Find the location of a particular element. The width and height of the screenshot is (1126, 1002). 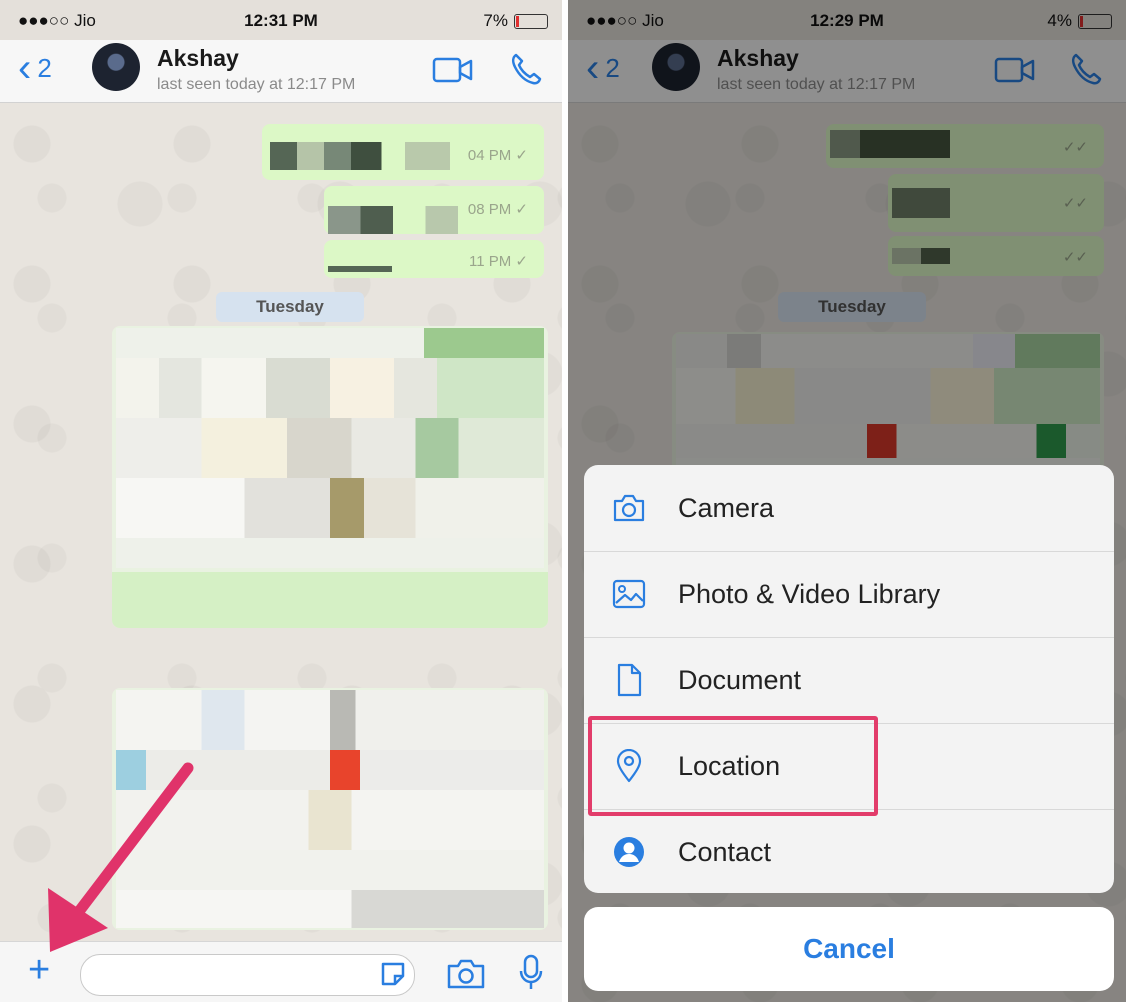

status-bar: ●●●○○ Jio 12:31 PM 7% is located at coordinates (281, 20).